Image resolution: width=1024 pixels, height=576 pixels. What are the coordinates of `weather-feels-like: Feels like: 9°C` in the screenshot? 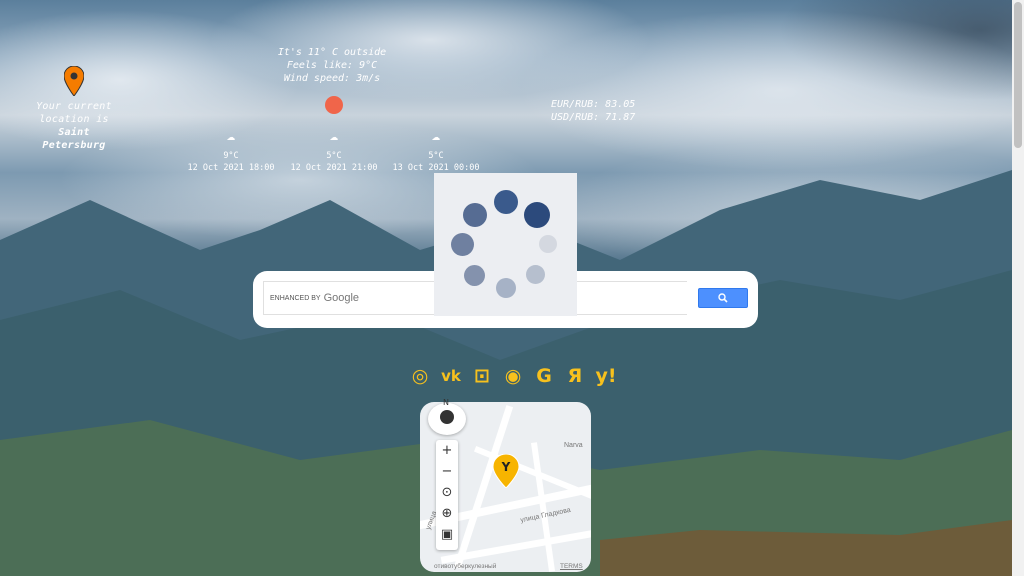 It's located at (332, 65).